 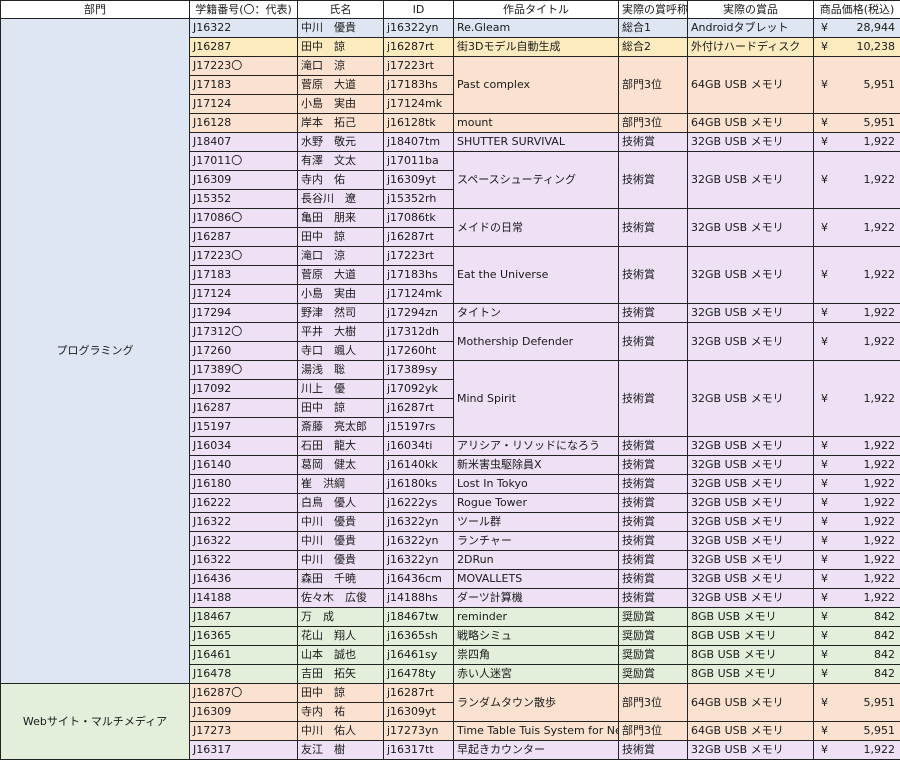 I want to click on student-number-cell: J16436, so click(x=243, y=579).